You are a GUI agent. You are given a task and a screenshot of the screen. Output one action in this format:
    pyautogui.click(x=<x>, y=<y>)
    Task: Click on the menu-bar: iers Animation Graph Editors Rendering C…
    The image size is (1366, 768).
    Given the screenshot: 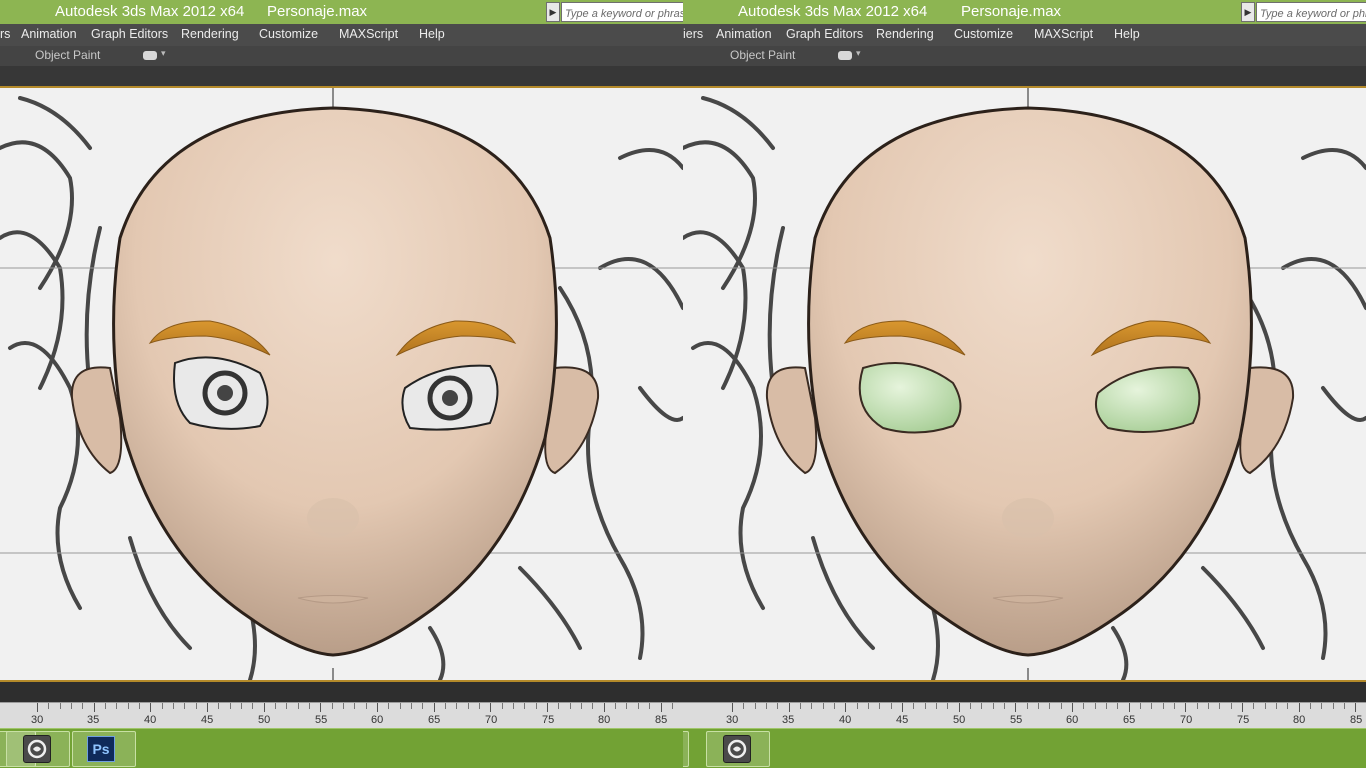 What is the action you would take?
    pyautogui.click(x=1024, y=35)
    